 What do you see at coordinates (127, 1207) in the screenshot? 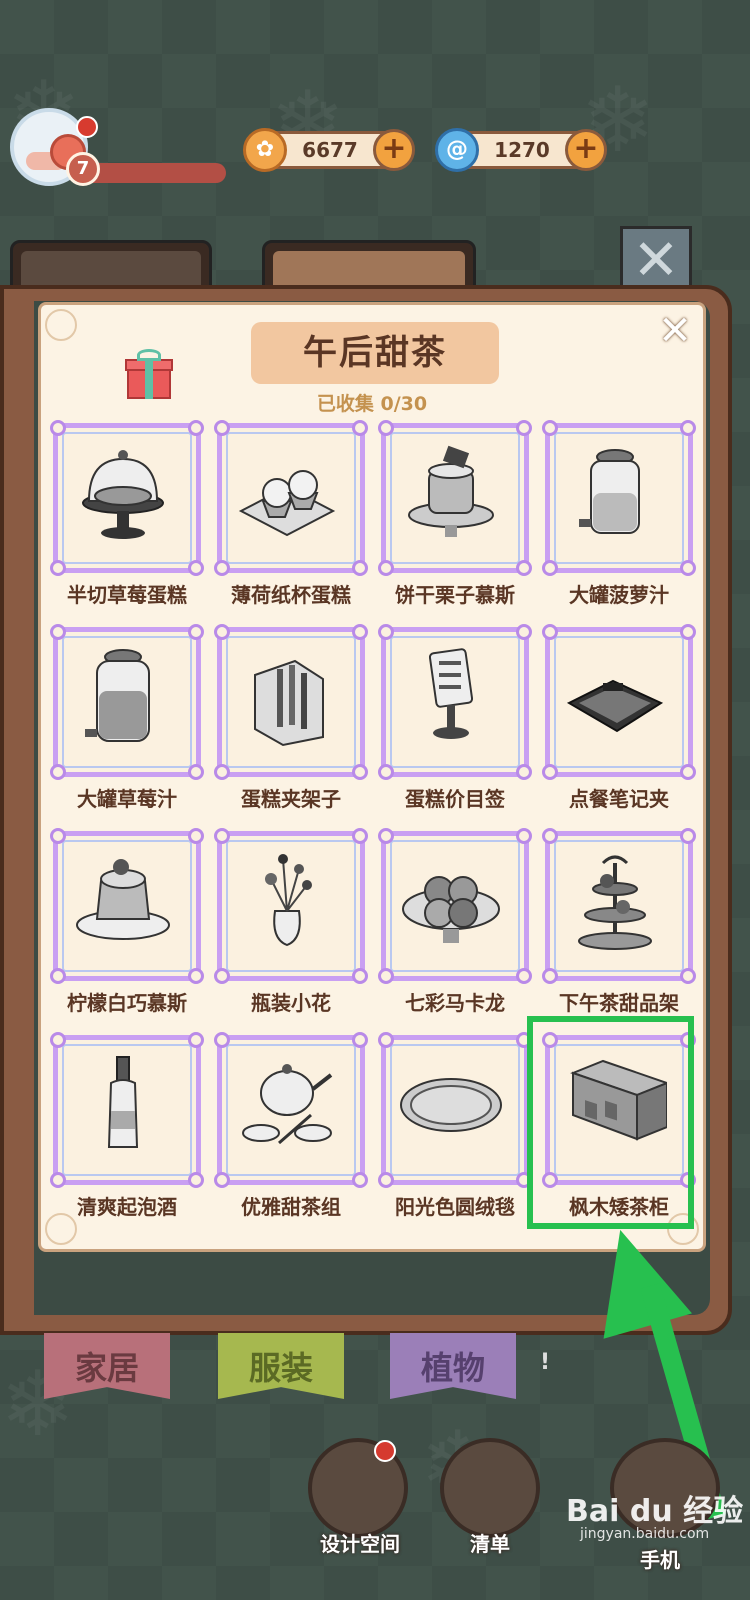
I see `item-label: 清爽起泡酒` at bounding box center [127, 1207].